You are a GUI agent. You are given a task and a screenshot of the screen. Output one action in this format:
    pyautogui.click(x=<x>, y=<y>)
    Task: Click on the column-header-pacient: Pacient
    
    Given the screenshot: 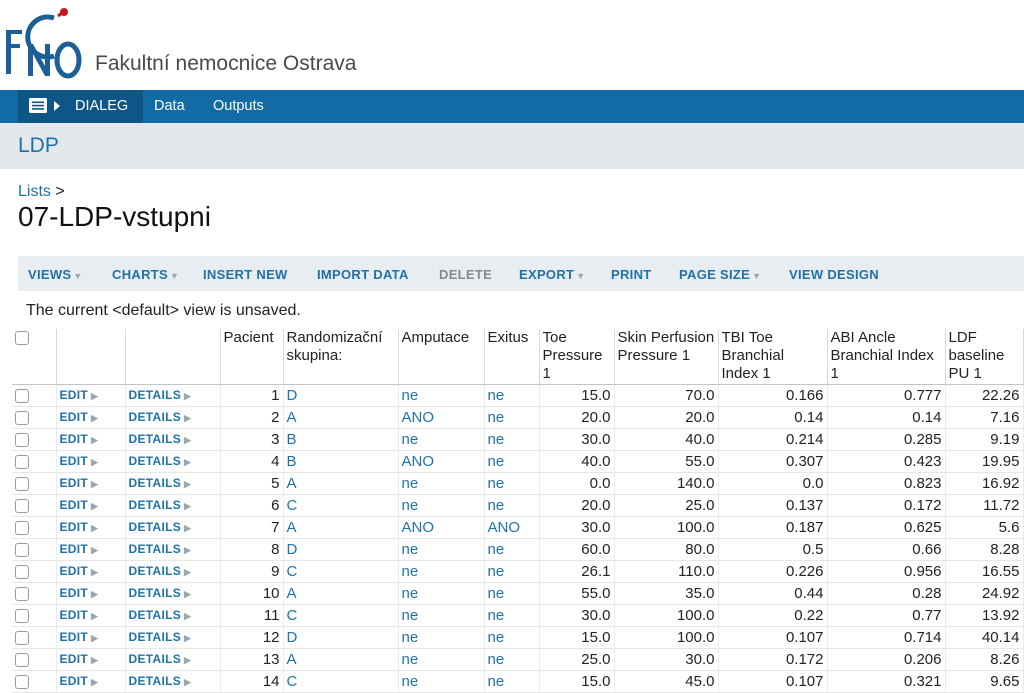 What is the action you would take?
    pyautogui.click(x=252, y=357)
    